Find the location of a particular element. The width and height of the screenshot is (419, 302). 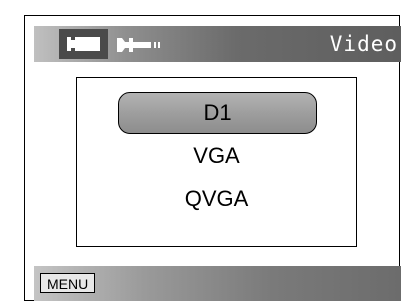

tab-setup is located at coordinates (142, 44).